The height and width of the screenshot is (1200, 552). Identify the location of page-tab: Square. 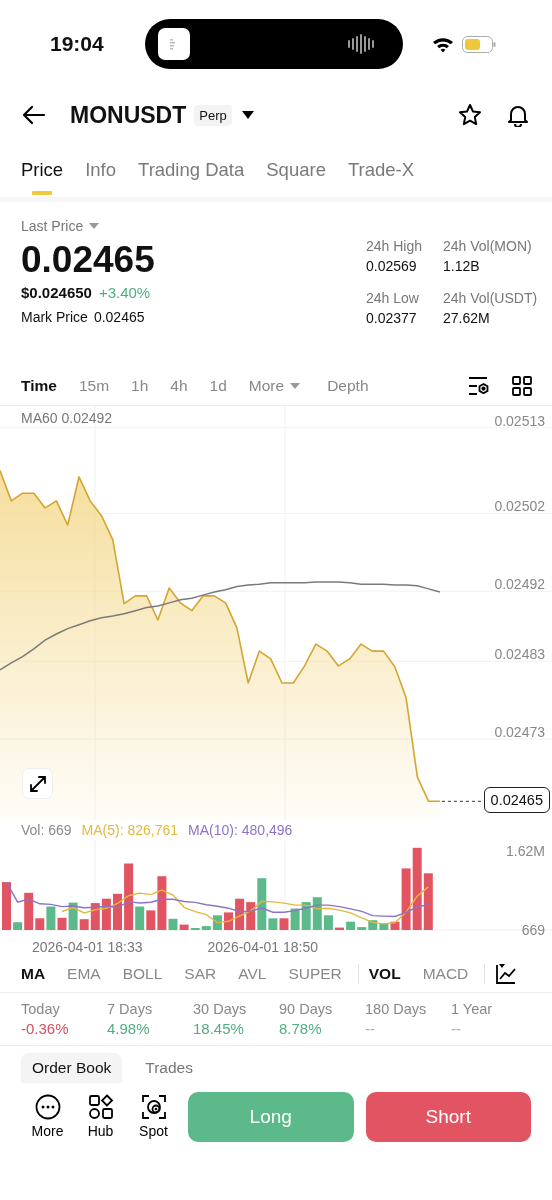
(296, 169).